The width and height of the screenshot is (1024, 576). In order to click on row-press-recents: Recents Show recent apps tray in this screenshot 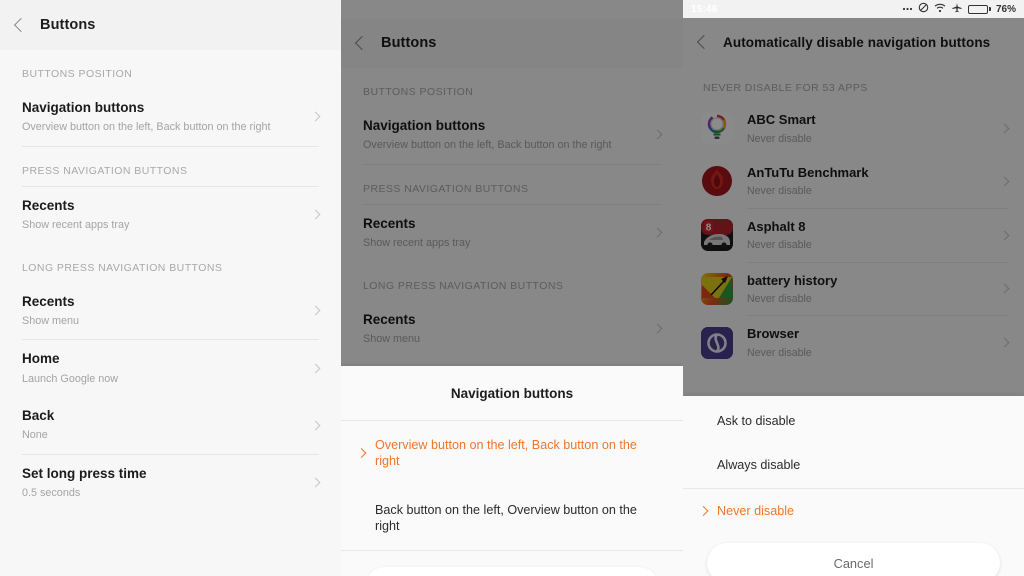, I will do `click(170, 215)`.